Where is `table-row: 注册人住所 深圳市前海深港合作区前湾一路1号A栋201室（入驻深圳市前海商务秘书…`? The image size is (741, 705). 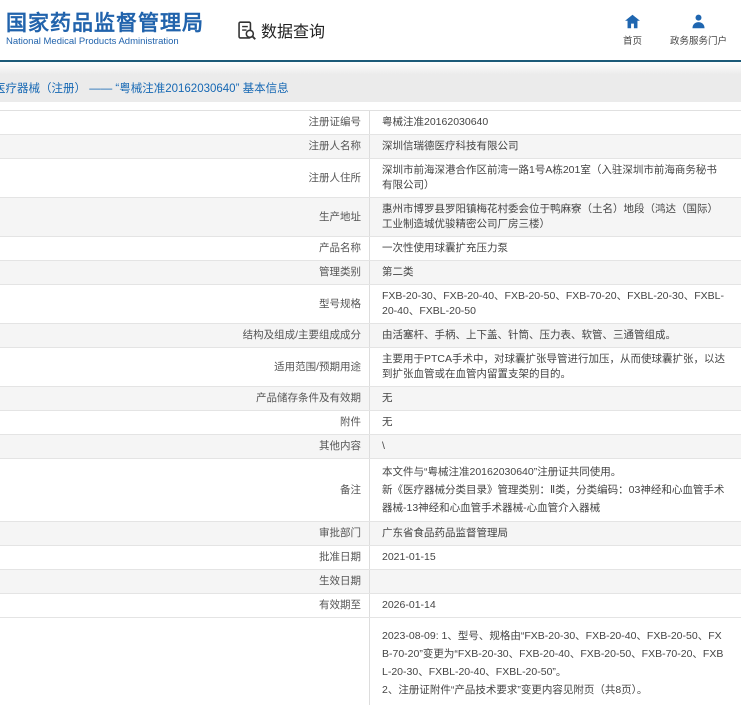 table-row: 注册人住所 深圳市前海深港合作区前湾一路1号A栋201室（入驻深圳市前海商务秘书… is located at coordinates (370, 178).